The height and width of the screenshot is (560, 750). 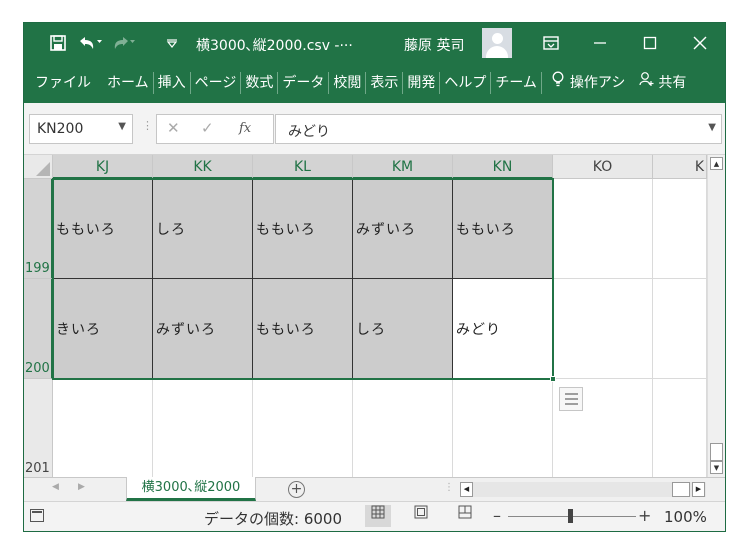 What do you see at coordinates (403, 428) in the screenshot?
I see `cell-km201` at bounding box center [403, 428].